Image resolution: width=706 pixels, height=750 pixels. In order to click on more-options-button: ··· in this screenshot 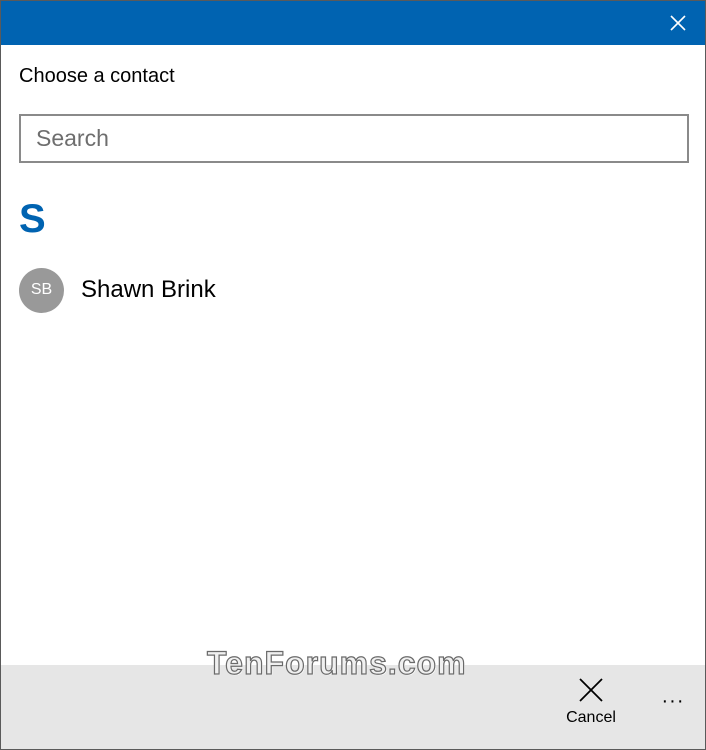, I will do `click(673, 701)`.